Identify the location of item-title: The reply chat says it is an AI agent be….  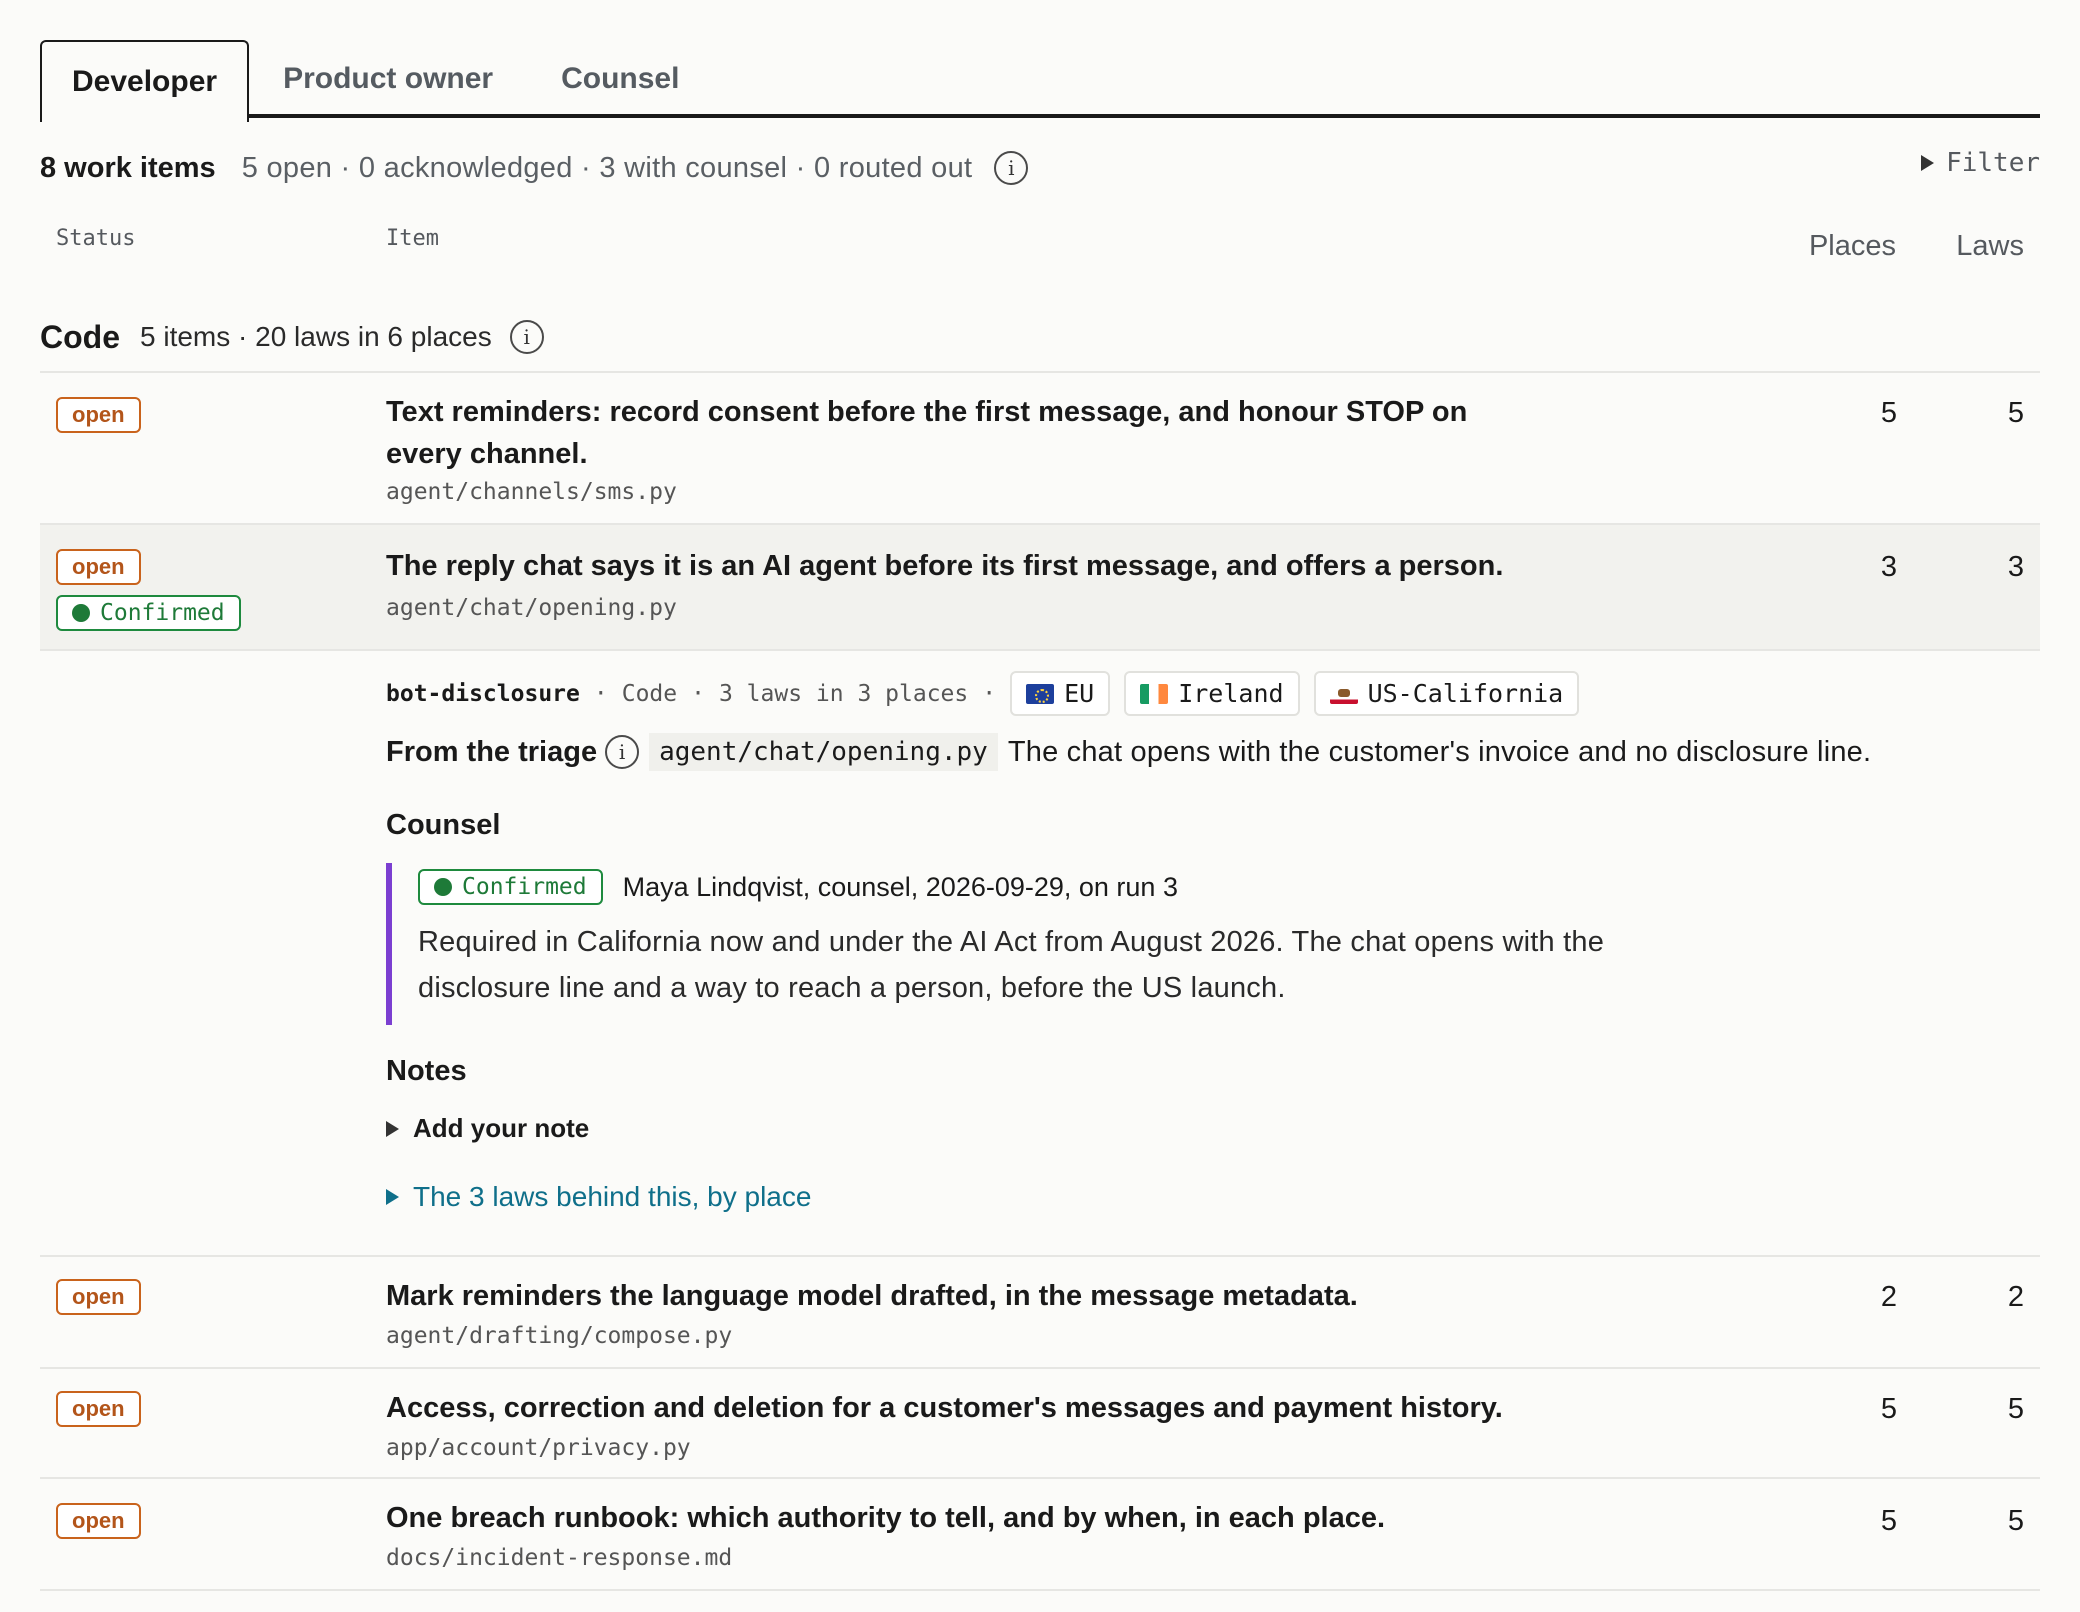
(1036, 566).